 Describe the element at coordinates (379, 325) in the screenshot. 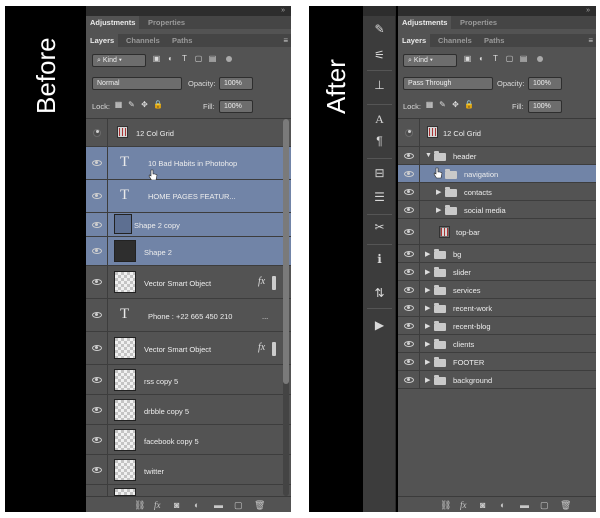

I see `actions-icon: ▶` at that location.